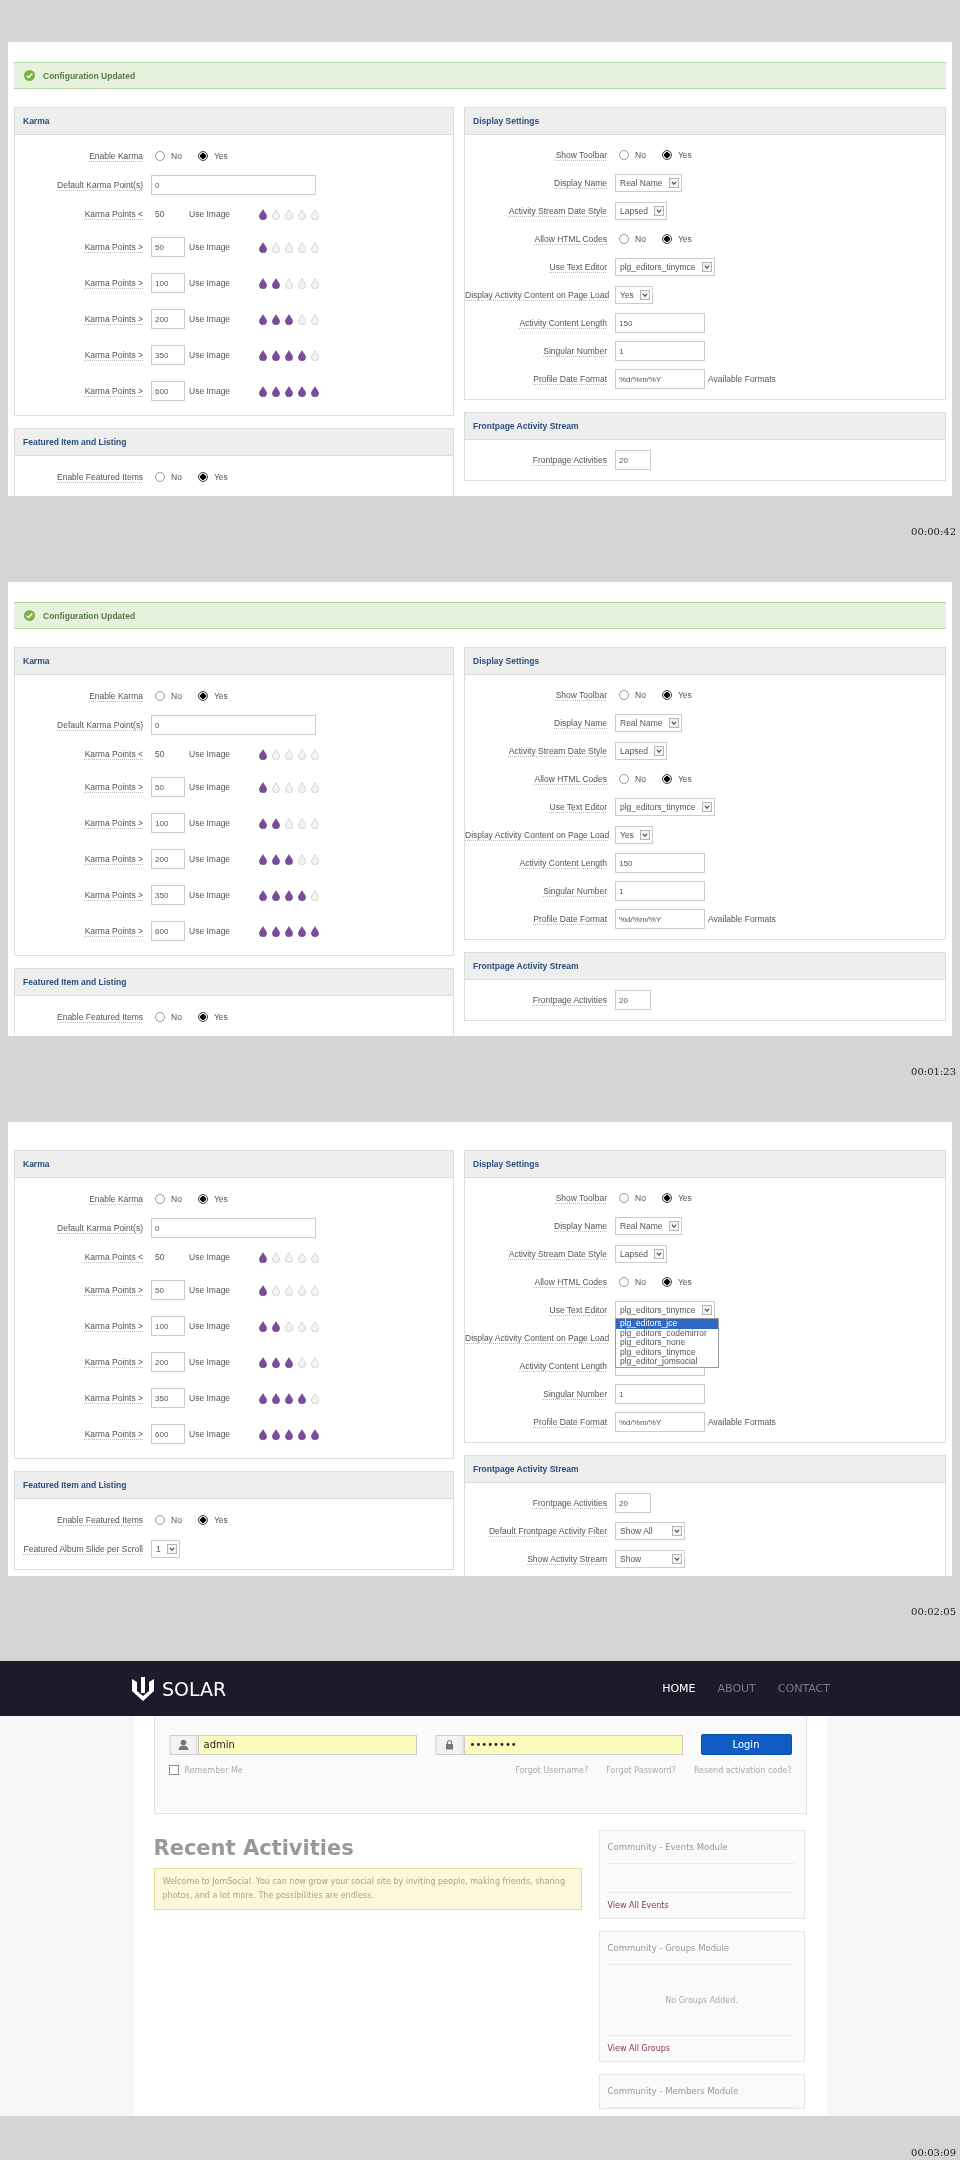 Image resolution: width=960 pixels, height=2160 pixels. What do you see at coordinates (367, 1889) in the screenshot?
I see `welcome-message: Welcome to JomSocial. You can now grow your social site by inviting people, making friends, sharing photos, and a lot more. The possibilities are endless.` at bounding box center [367, 1889].